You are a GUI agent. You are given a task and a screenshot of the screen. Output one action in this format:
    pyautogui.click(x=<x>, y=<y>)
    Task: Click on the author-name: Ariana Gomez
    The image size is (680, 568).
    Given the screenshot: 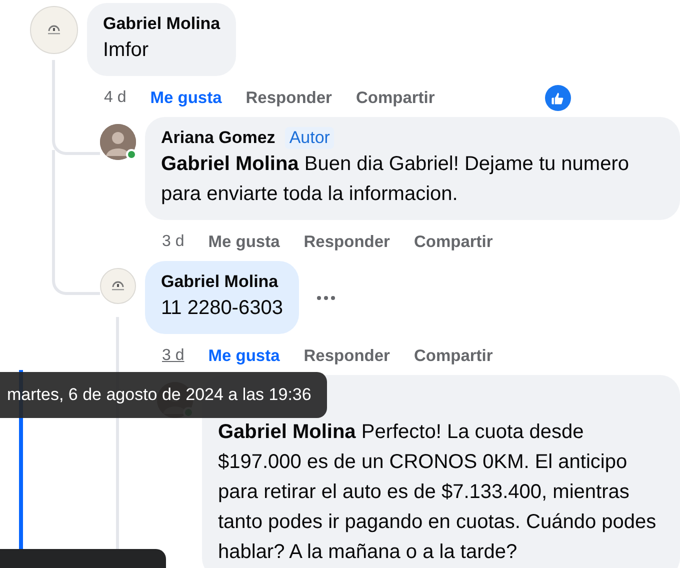 What is the action you would take?
    pyautogui.click(x=218, y=138)
    